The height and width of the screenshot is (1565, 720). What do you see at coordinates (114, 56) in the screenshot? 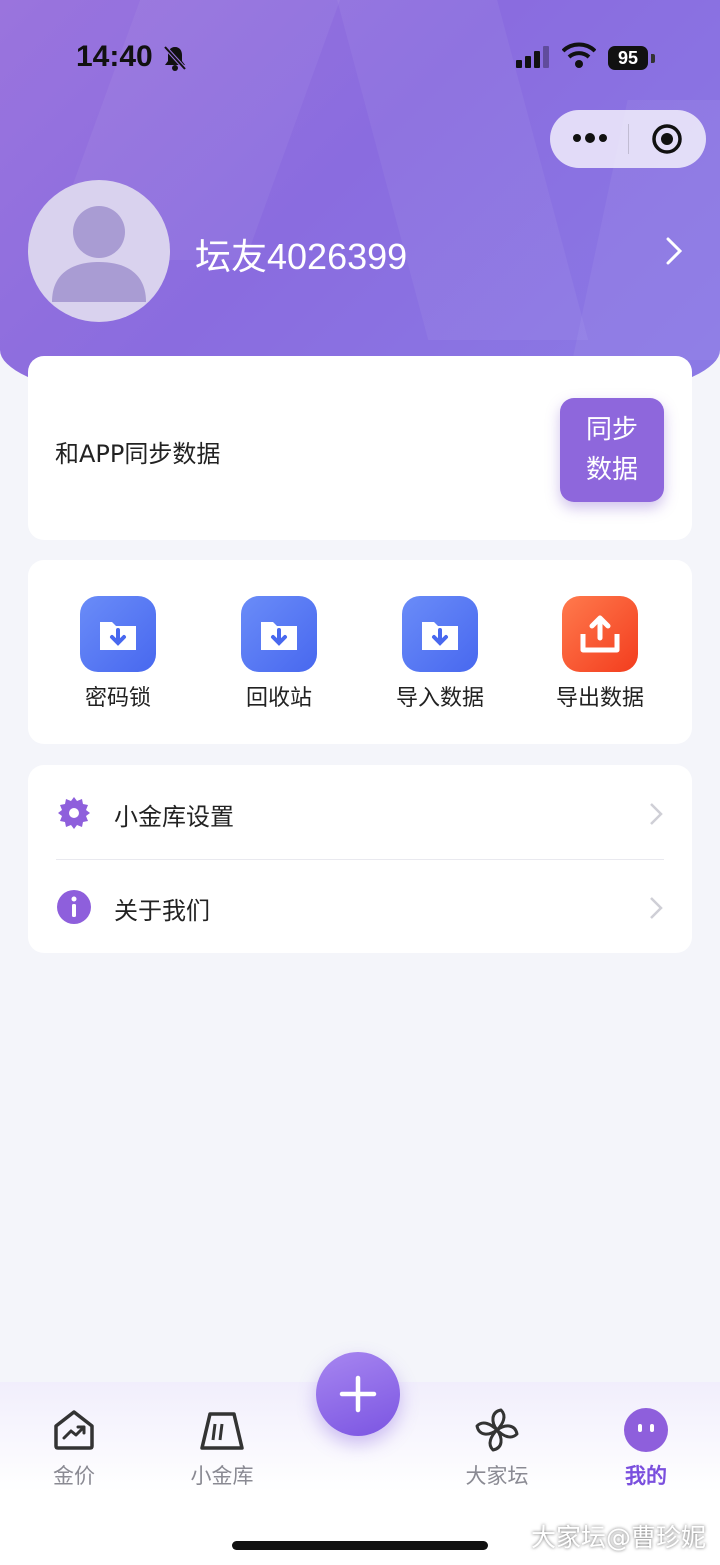
I see `status-time: 14:40` at bounding box center [114, 56].